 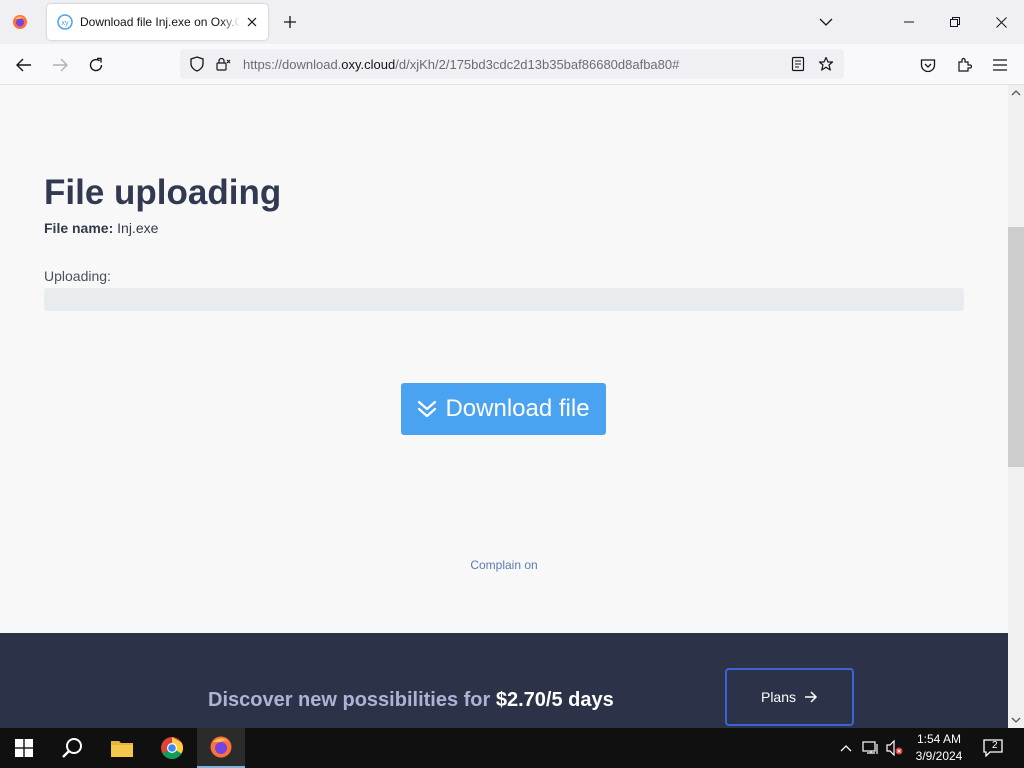 What do you see at coordinates (1016, 93) in the screenshot?
I see `scroll-up-icon` at bounding box center [1016, 93].